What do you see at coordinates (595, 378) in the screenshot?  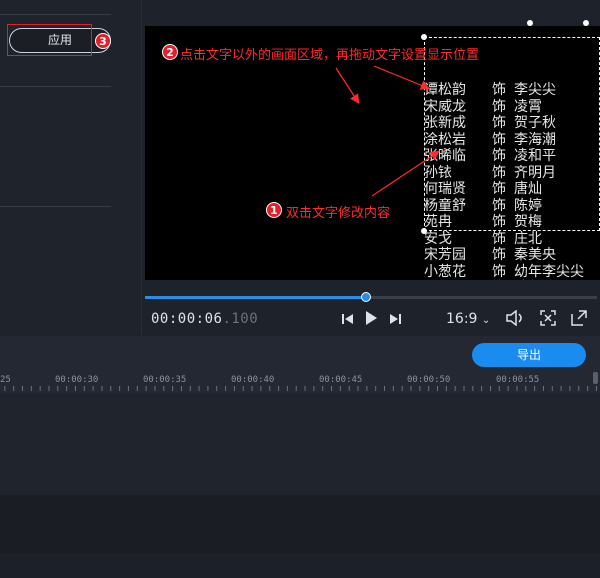 I see `scrollbar` at bounding box center [595, 378].